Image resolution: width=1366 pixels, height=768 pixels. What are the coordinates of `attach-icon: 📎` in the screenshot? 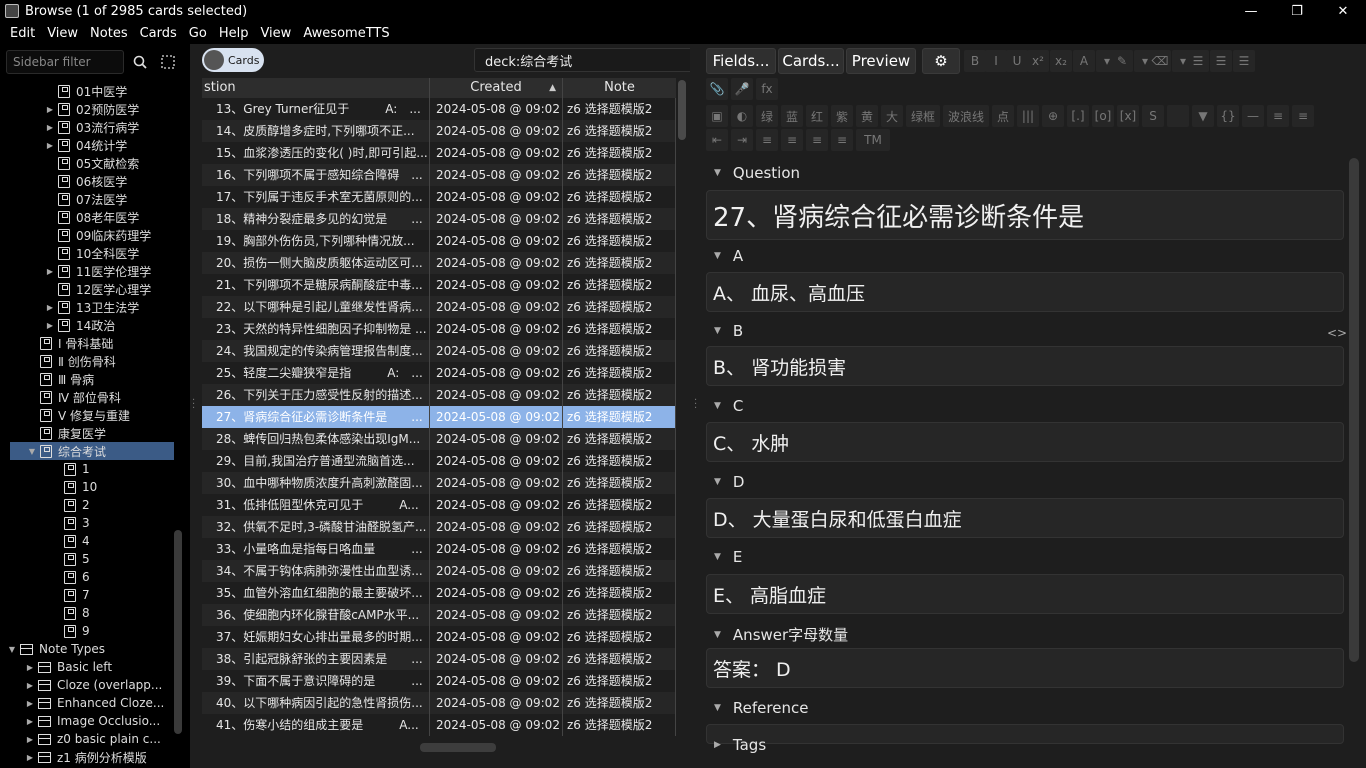 It's located at (717, 89).